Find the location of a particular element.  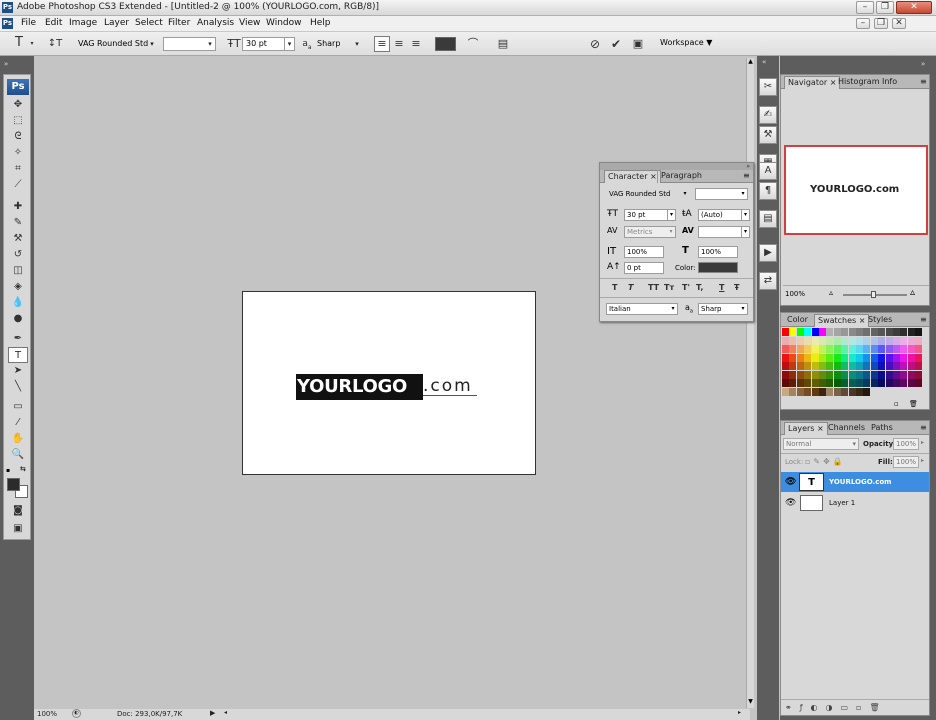

zoom-level: 100% is located at coordinates (47, 714).